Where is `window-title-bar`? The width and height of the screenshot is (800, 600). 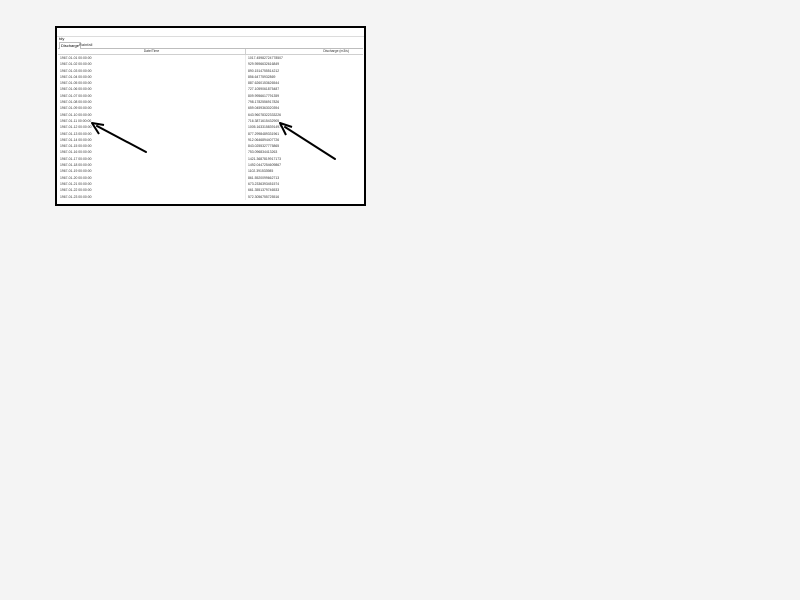
window-title-bar is located at coordinates (210, 32).